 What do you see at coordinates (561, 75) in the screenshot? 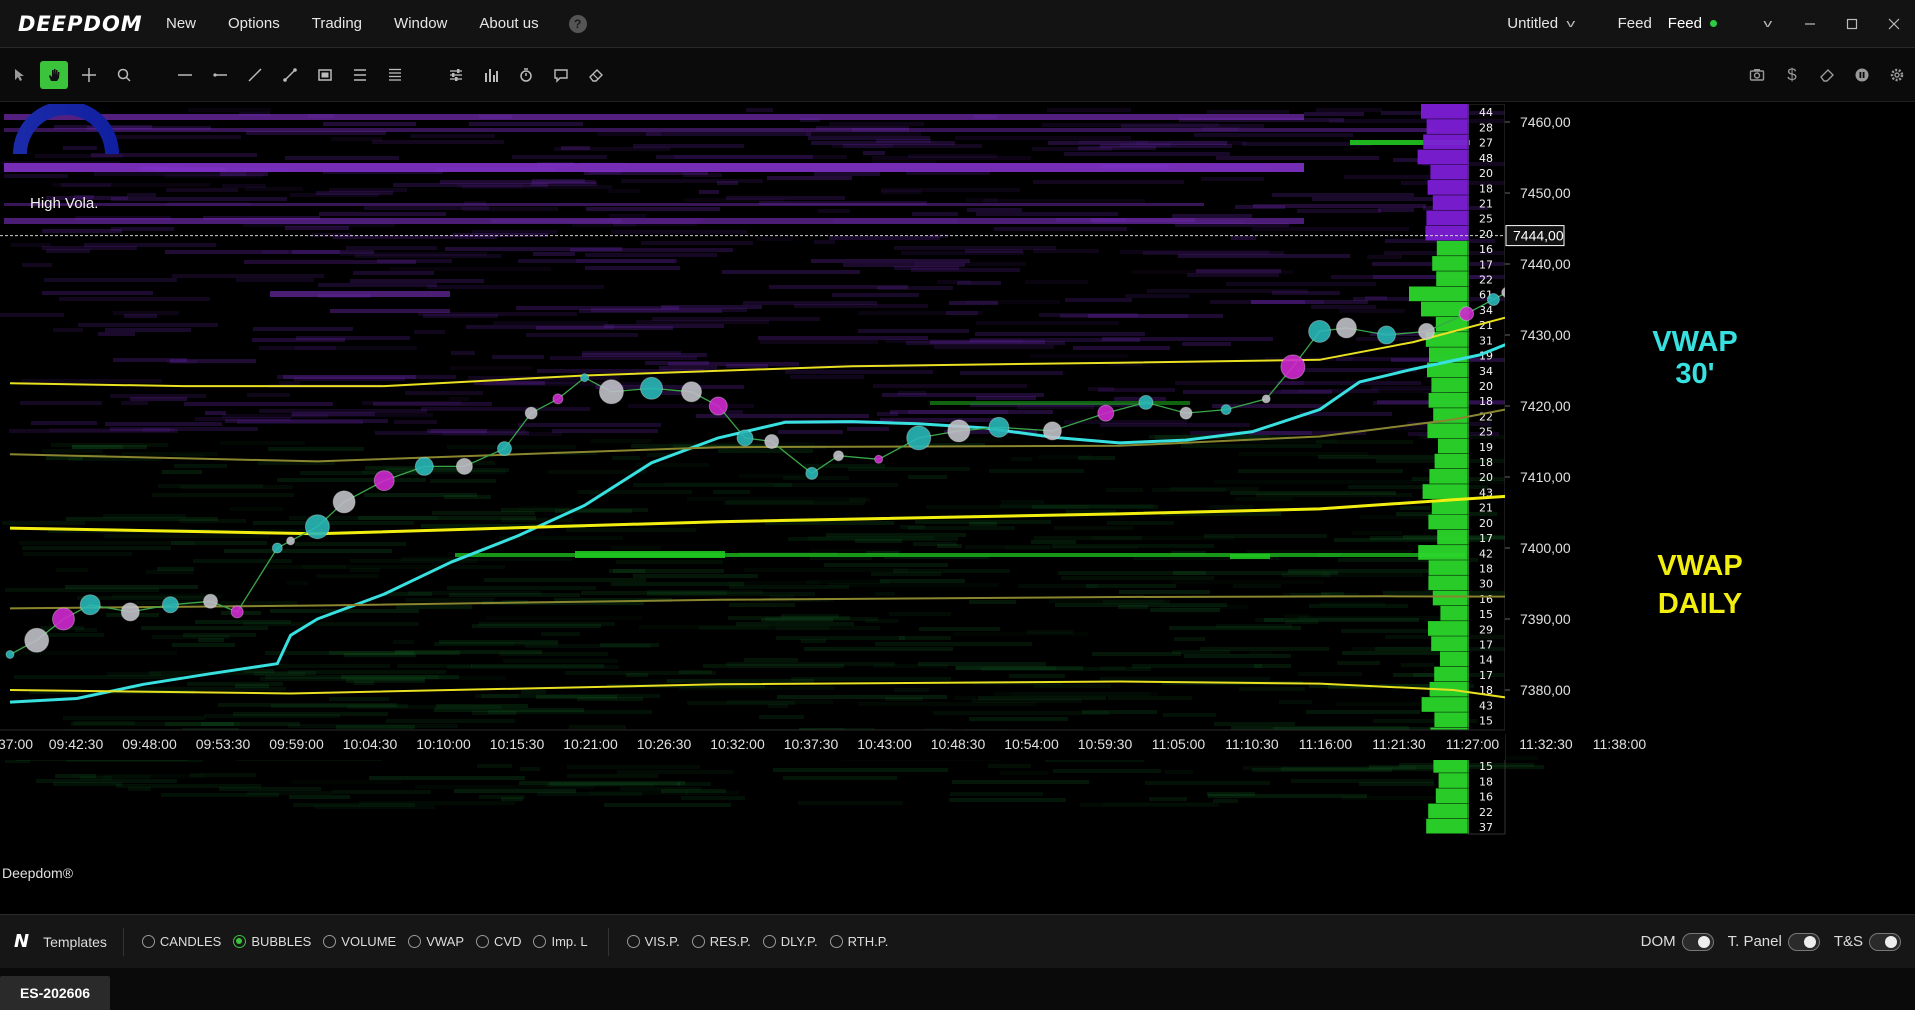
I see `comment-tool` at bounding box center [561, 75].